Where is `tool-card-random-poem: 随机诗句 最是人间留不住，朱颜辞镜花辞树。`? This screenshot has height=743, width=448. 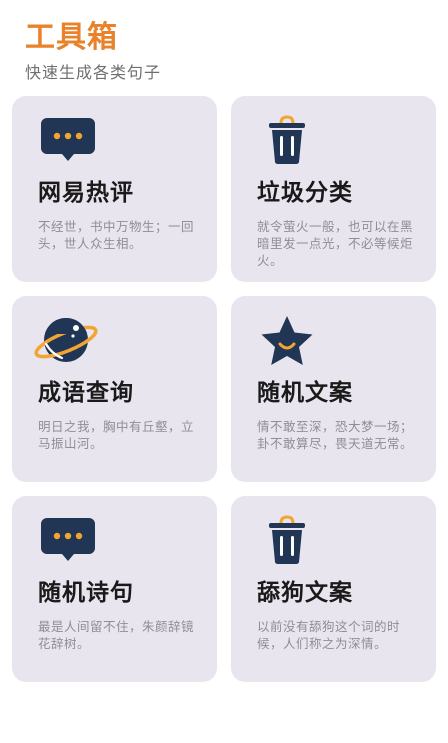 tool-card-random-poem: 随机诗句 最是人间留不住，朱颜辞镜花辞树。 is located at coordinates (114, 589).